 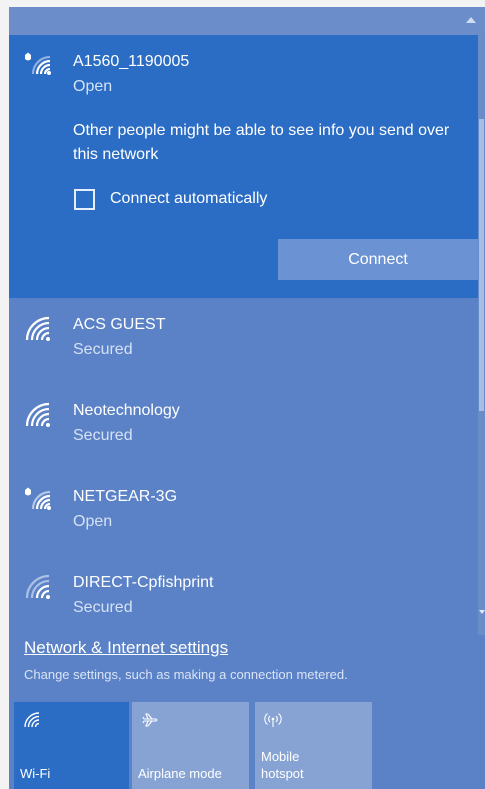 I want to click on network-name: NETGEAR-3G, so click(x=125, y=496).